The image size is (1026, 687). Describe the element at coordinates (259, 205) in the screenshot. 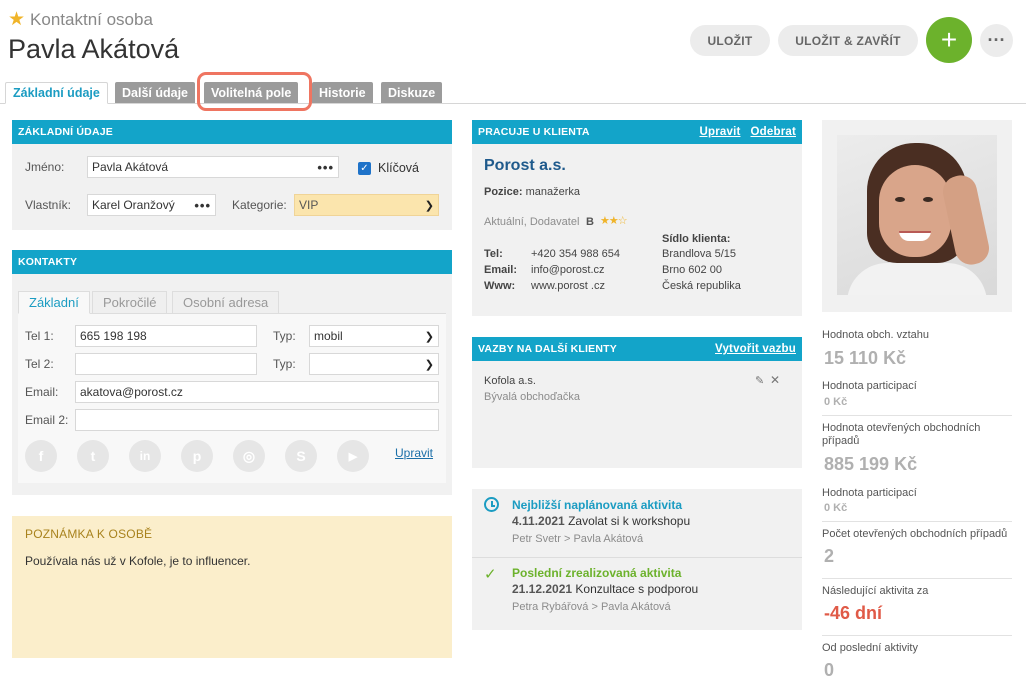

I see `category-label: Kategorie:` at that location.